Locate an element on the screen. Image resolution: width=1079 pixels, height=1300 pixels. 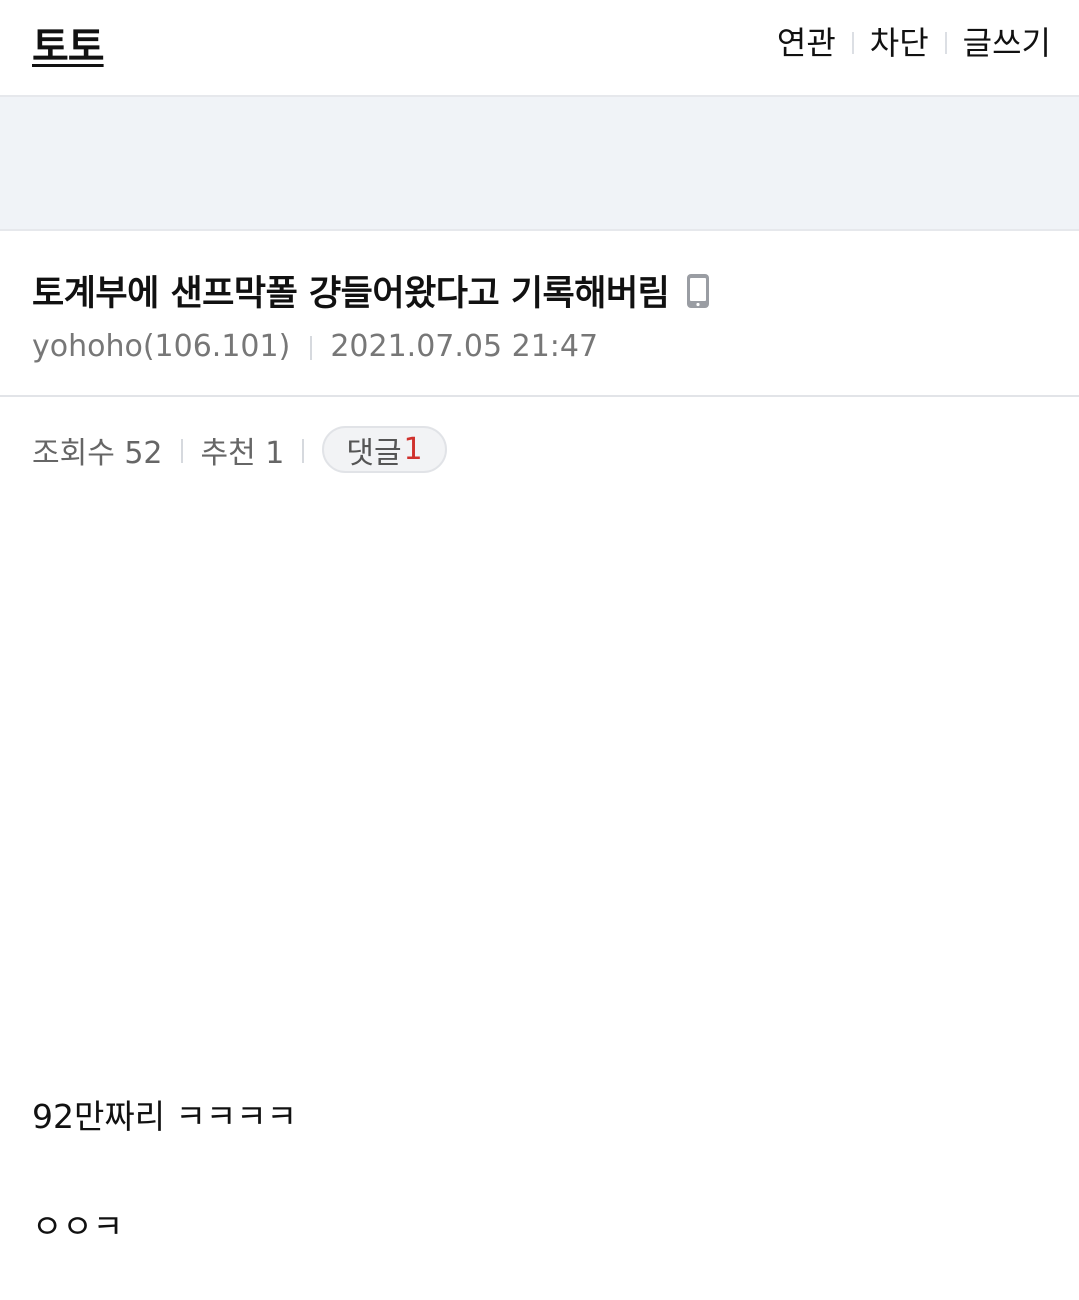
gallery-logo: 토토 is located at coordinates (68, 43).